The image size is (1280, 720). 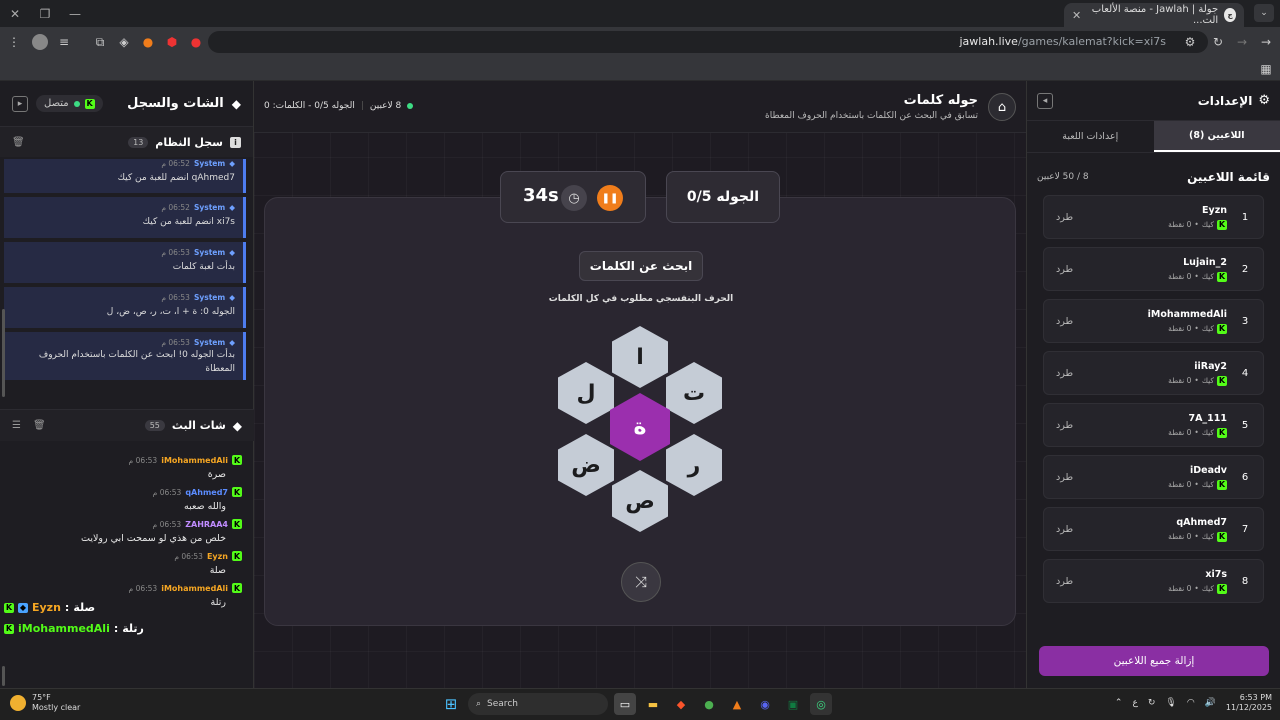 What do you see at coordinates (708, 42) in the screenshot?
I see `address-bar: jawlah.live/games/kalemat?kick=xi7s ⚙` at bounding box center [708, 42].